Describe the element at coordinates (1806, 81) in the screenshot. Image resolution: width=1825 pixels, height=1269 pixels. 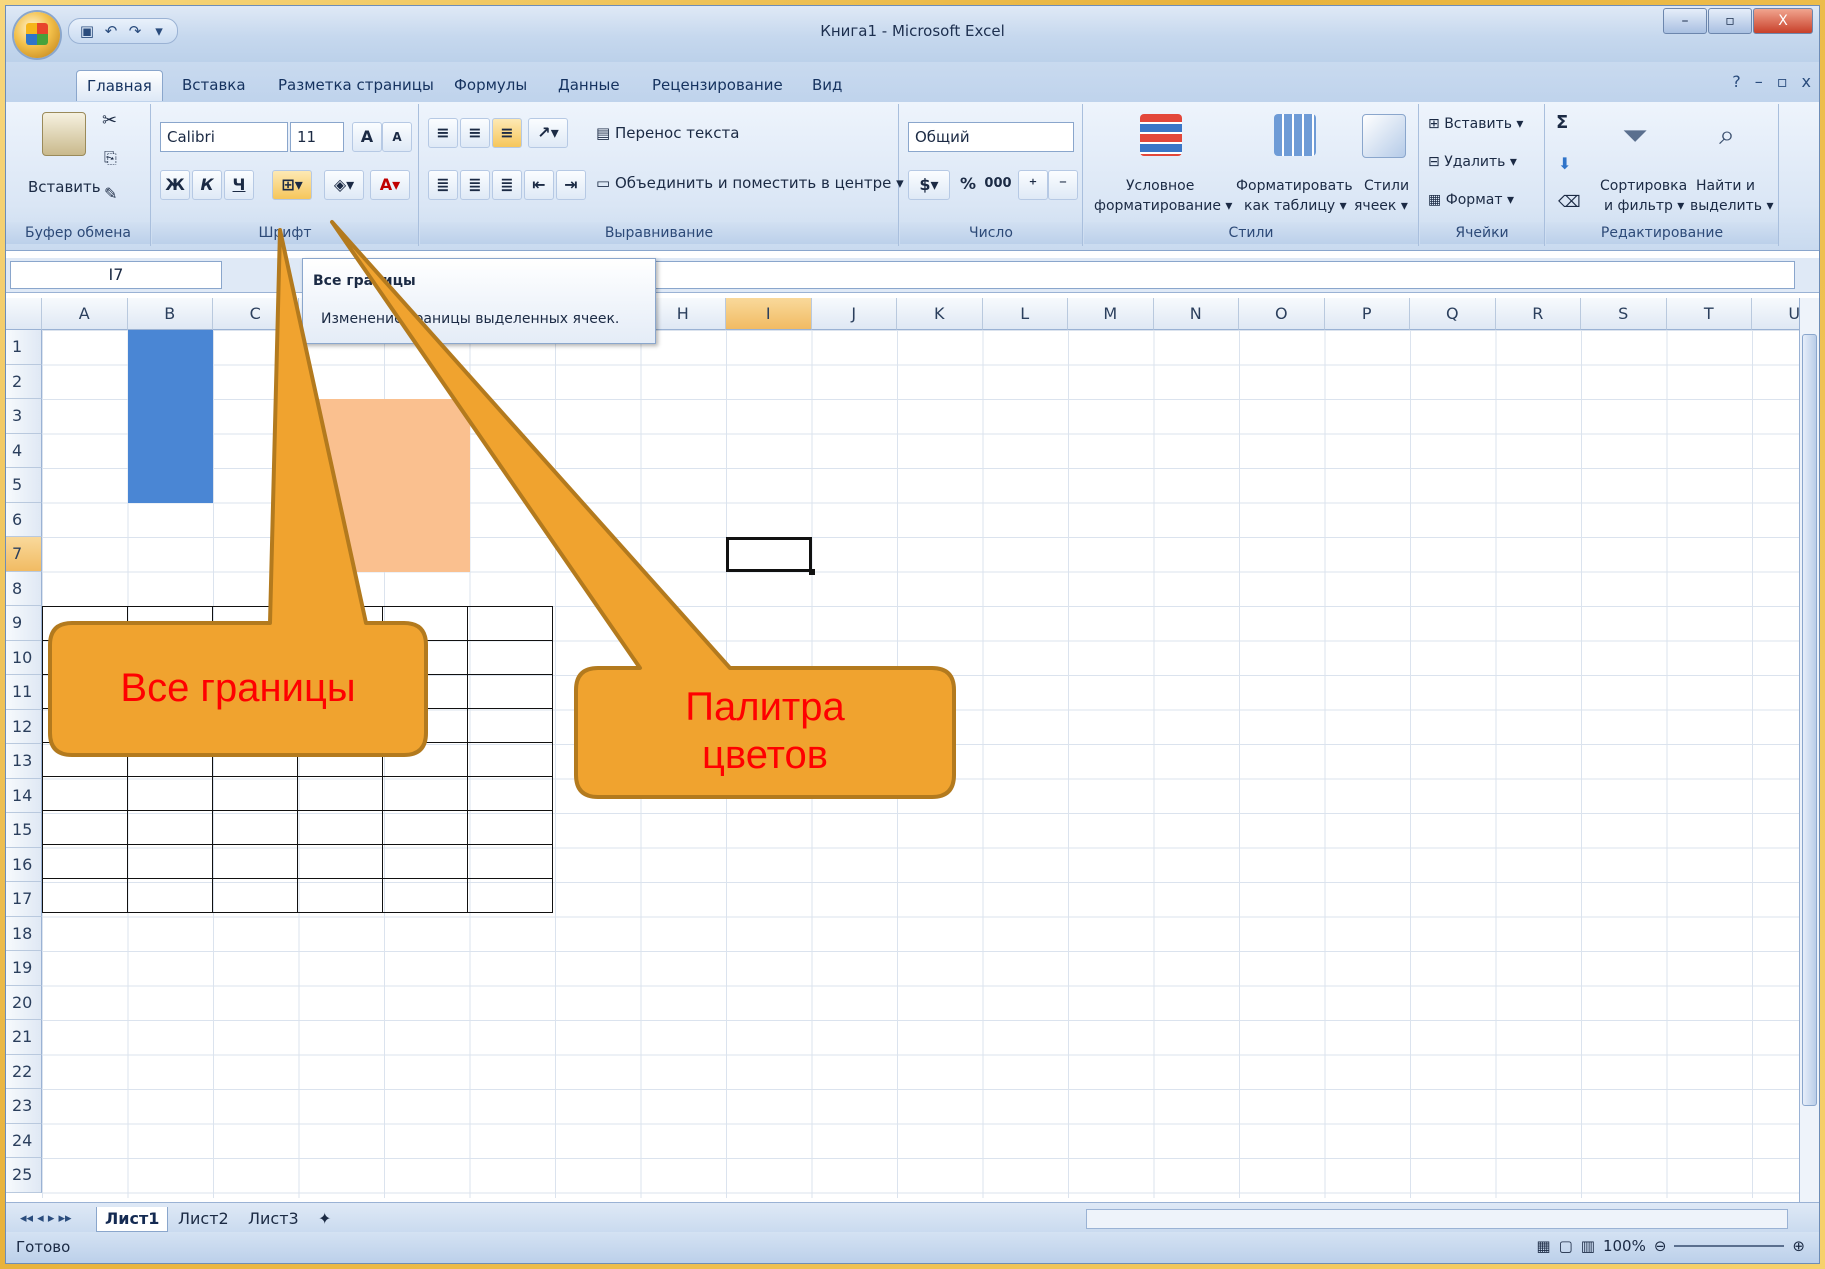
I see `ribbon-close-icon: x` at that location.